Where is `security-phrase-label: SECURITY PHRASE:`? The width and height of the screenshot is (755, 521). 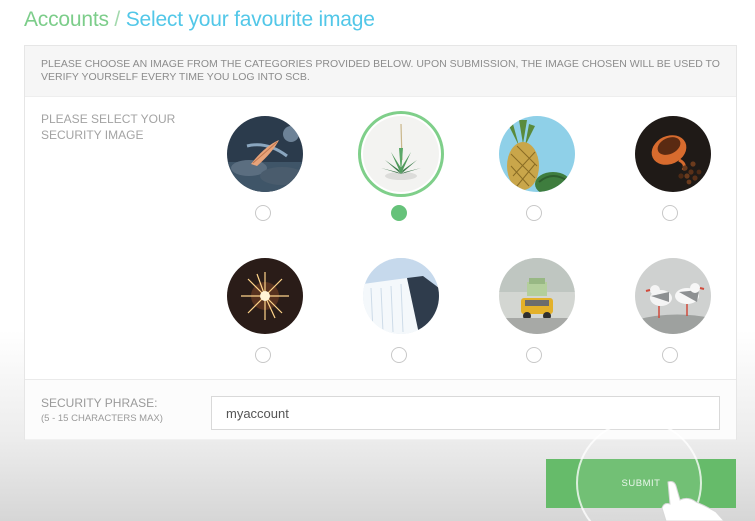 security-phrase-label: SECURITY PHRASE: is located at coordinates (99, 403).